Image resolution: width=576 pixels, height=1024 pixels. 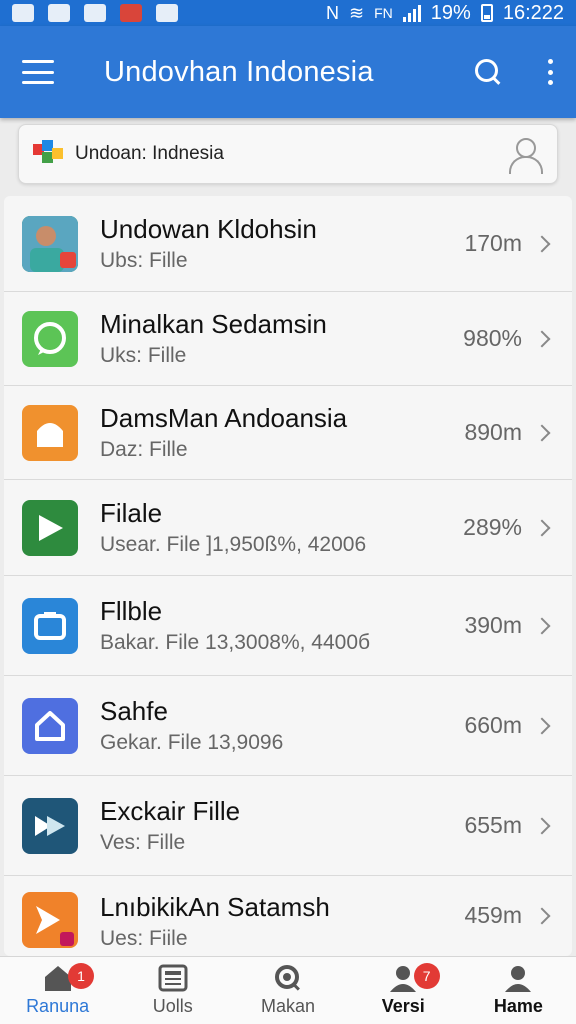 What do you see at coordinates (493, 825) in the screenshot?
I see `item-value: 655m` at bounding box center [493, 825].